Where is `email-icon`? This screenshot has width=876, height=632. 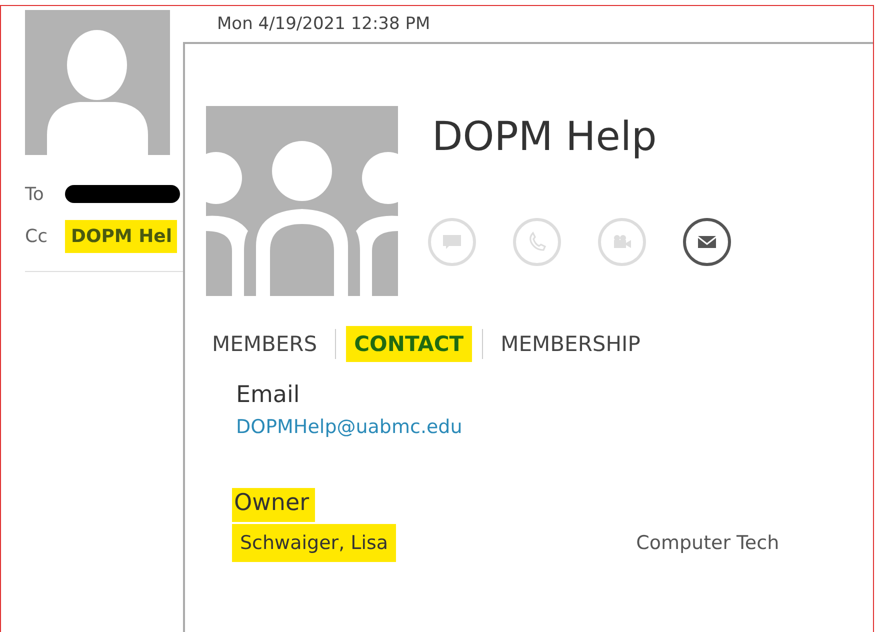 email-icon is located at coordinates (707, 242).